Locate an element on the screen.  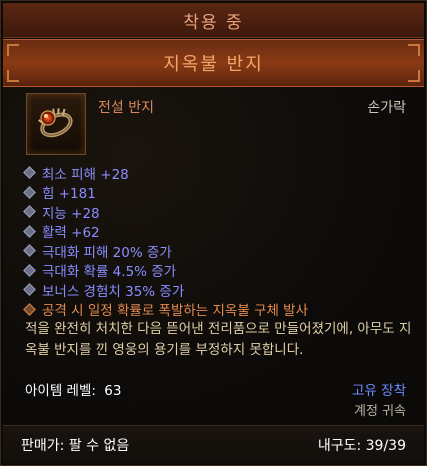
legendary-power: 공격 시 일정 확률로 폭발하는 지옥불 구체 발사 is located at coordinates (165, 309).